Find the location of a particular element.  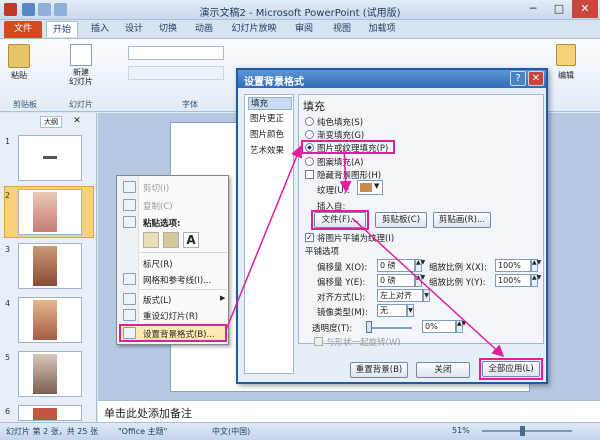

arrow-to-apply-all is located at coordinates (428, 287).